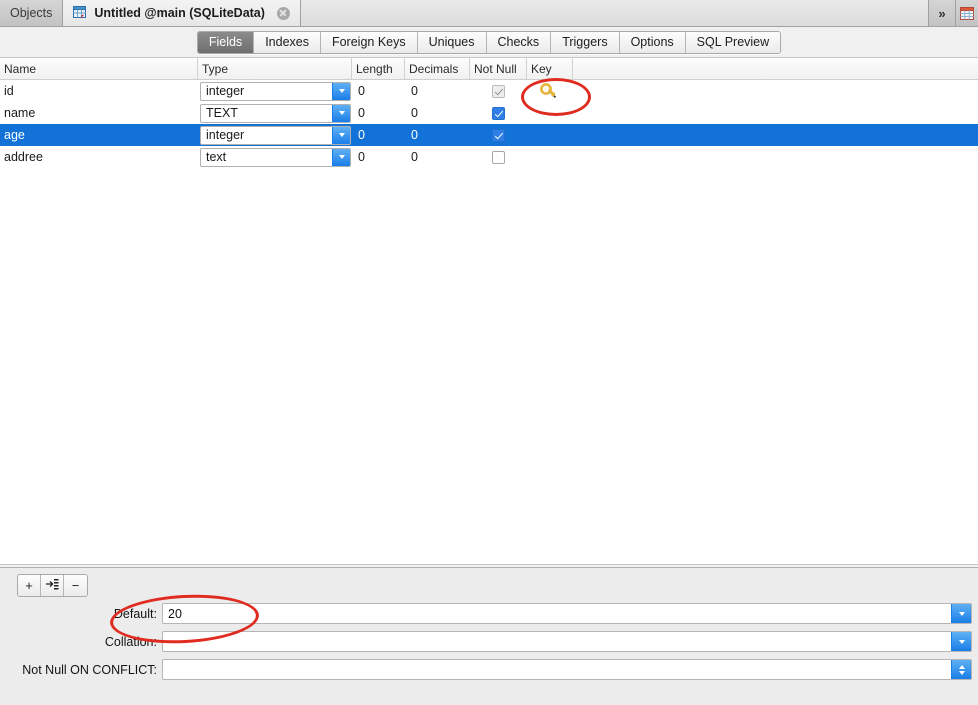 This screenshot has width=978, height=705. What do you see at coordinates (550, 68) in the screenshot?
I see `column-header-key: Key` at bounding box center [550, 68].